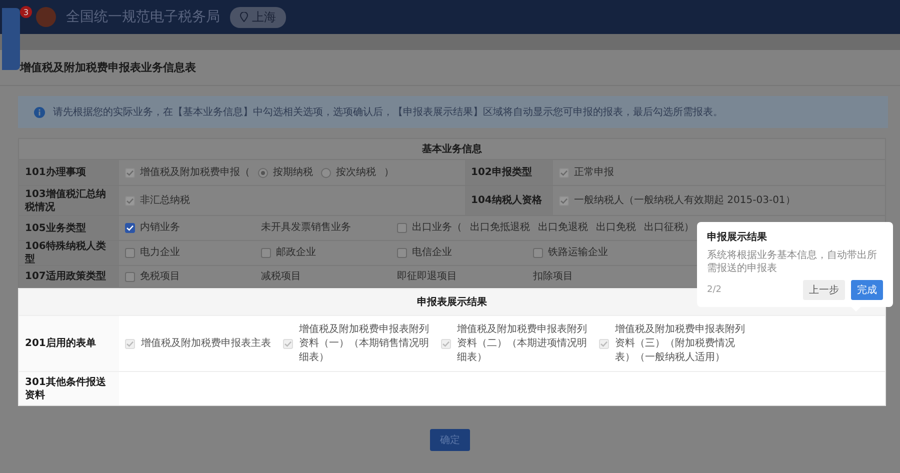 This screenshot has height=473, width=900. What do you see at coordinates (69, 388) in the screenshot?
I see `field-label: 301其他条件报送资料` at bounding box center [69, 388].